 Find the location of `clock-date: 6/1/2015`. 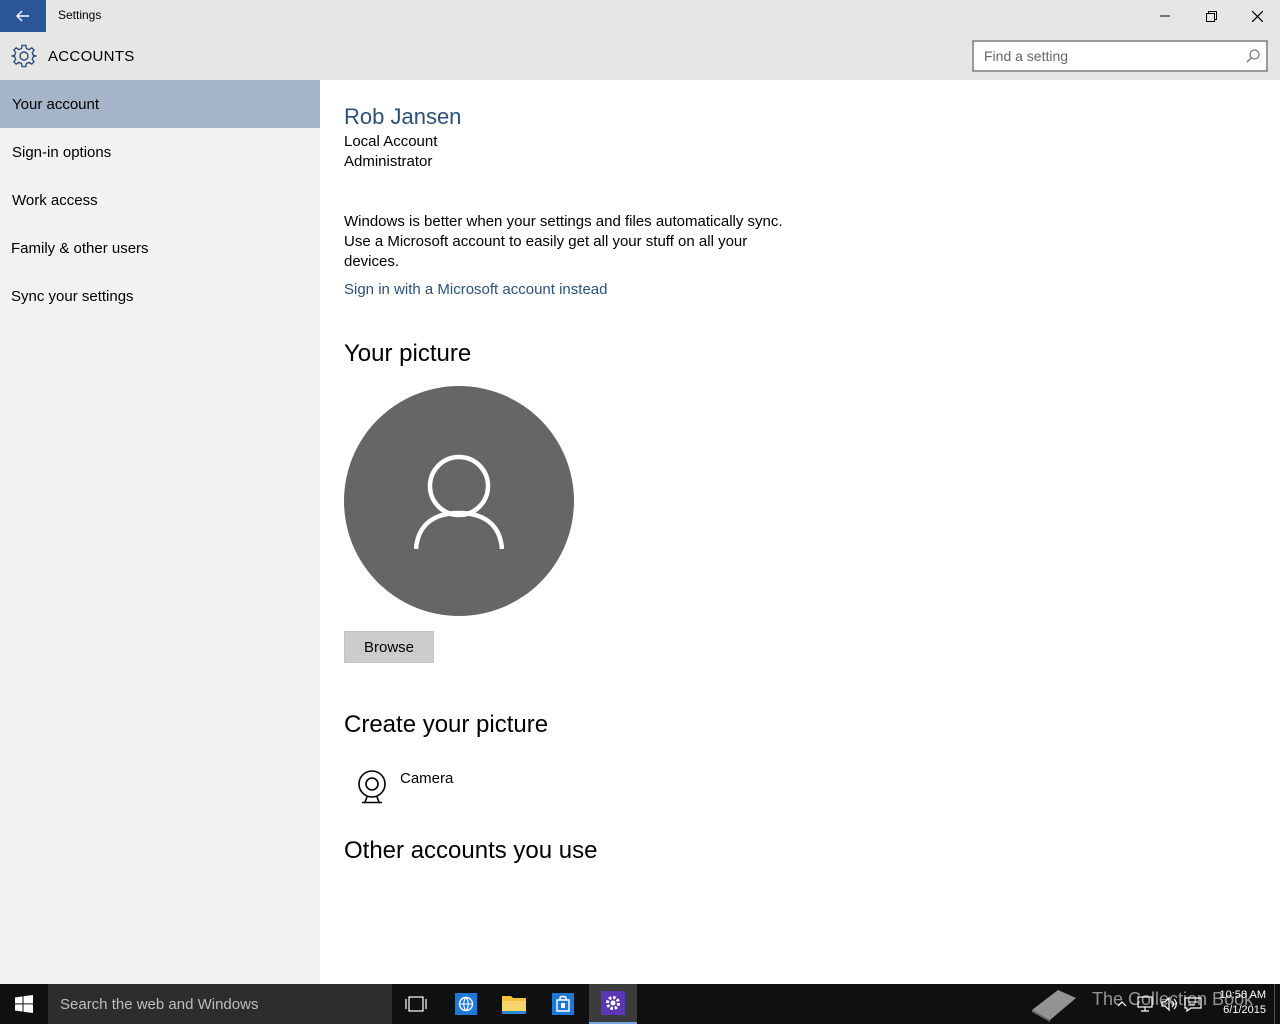

clock-date: 6/1/2015 is located at coordinates (1244, 1010).